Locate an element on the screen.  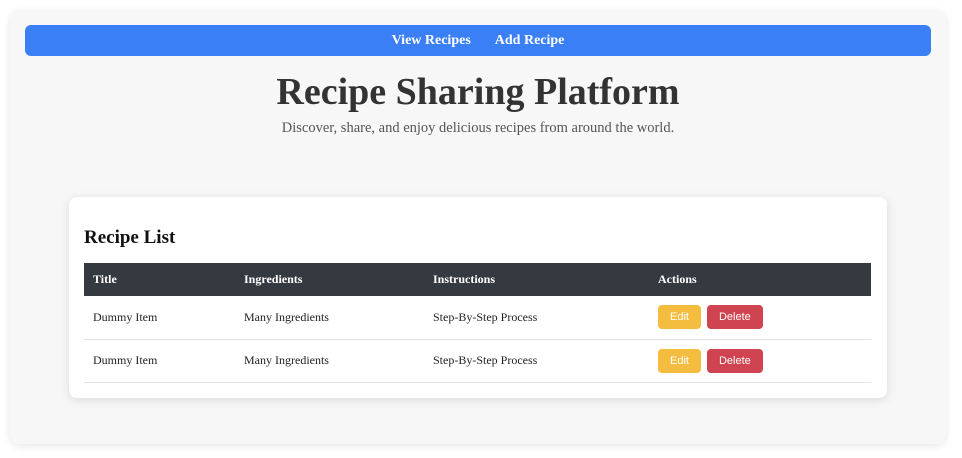
table-header-row: Title Ingredients Instructions Actions is located at coordinates (477, 279).